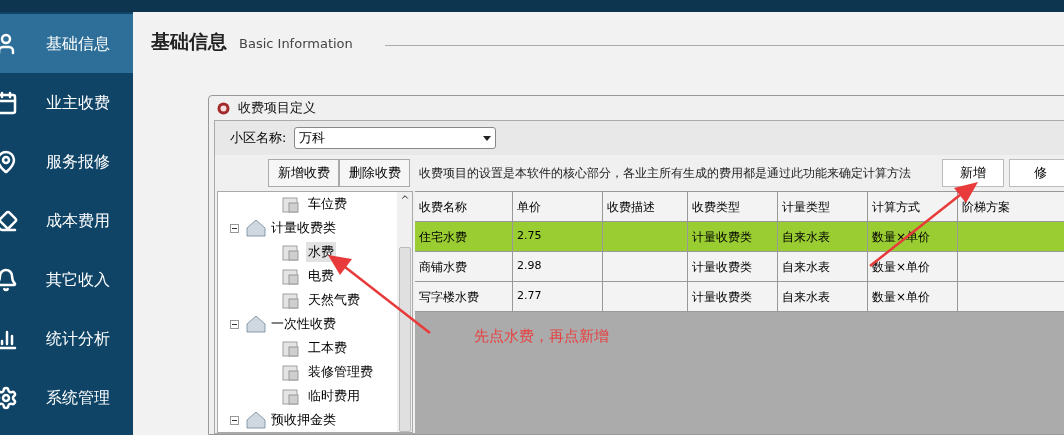 The width and height of the screenshot is (1064, 435). I want to click on settings-icon, so click(9, 397).